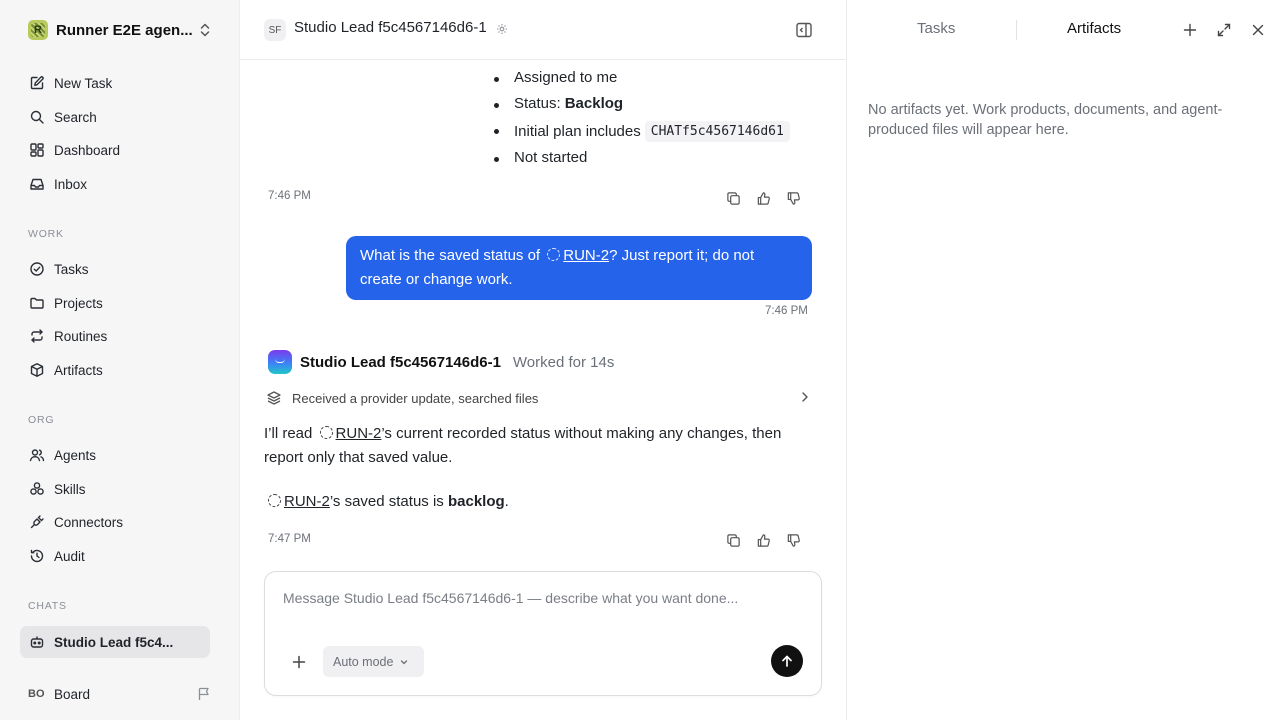  Describe the element at coordinates (390, 27) in the screenshot. I see `chat-title: Studio Lead f5c4567146d6-1` at that location.